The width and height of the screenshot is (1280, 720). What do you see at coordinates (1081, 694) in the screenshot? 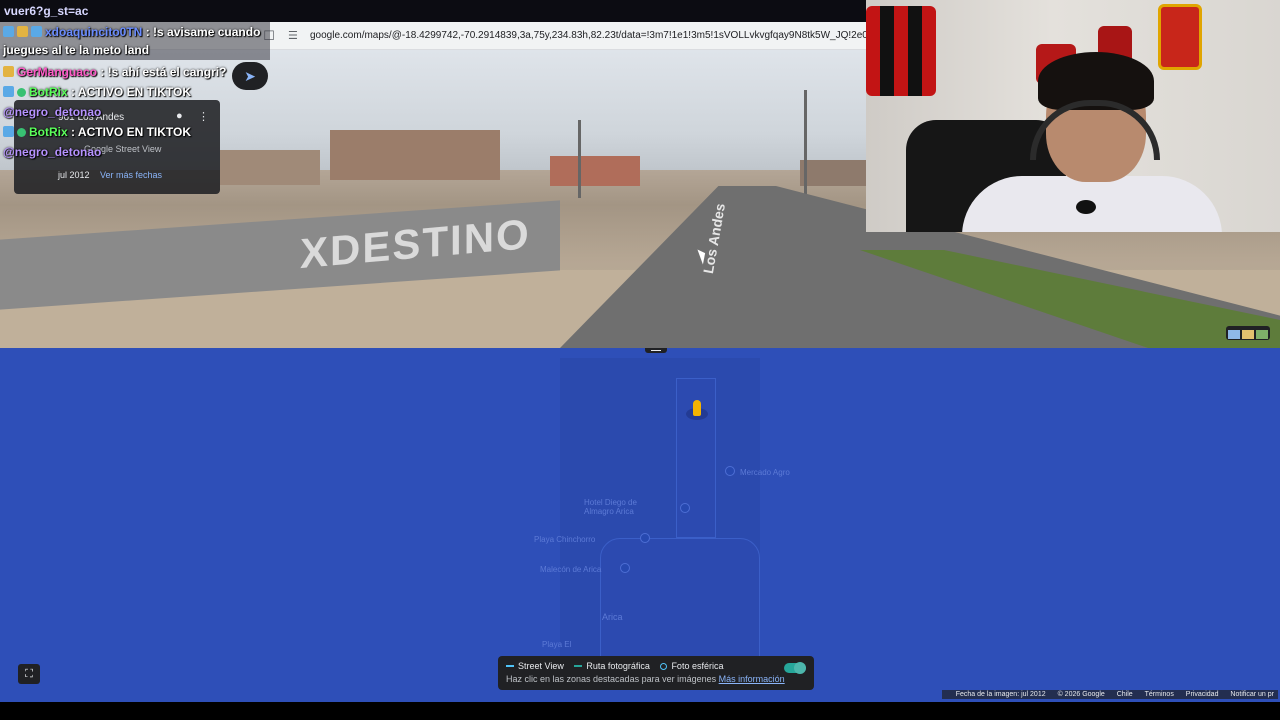
I see `copyright: © 2026 Google` at bounding box center [1081, 694].